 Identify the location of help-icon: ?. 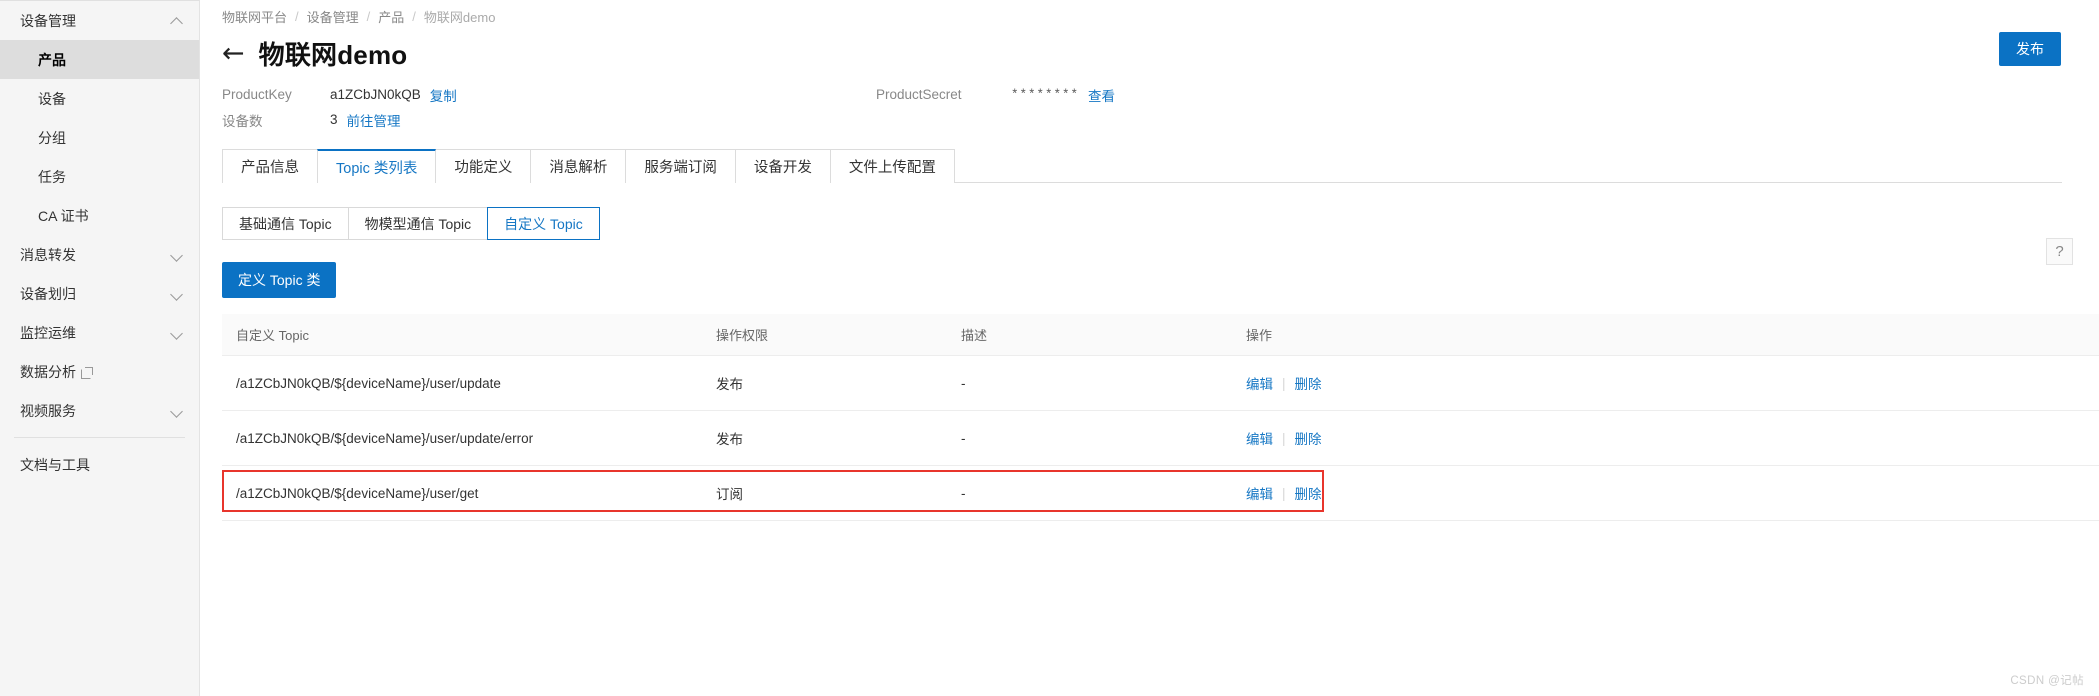
(2059, 251).